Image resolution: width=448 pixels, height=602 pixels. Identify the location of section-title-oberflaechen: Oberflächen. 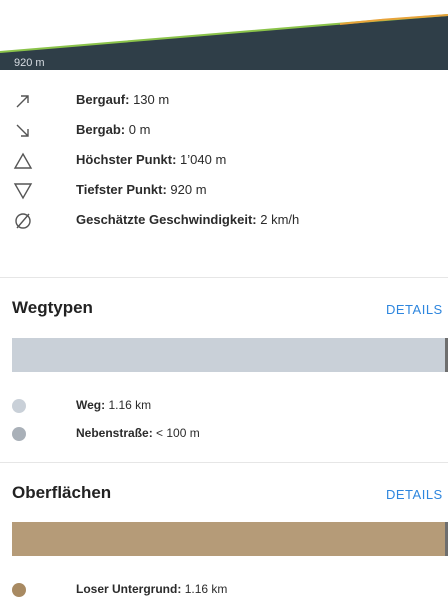
(62, 492).